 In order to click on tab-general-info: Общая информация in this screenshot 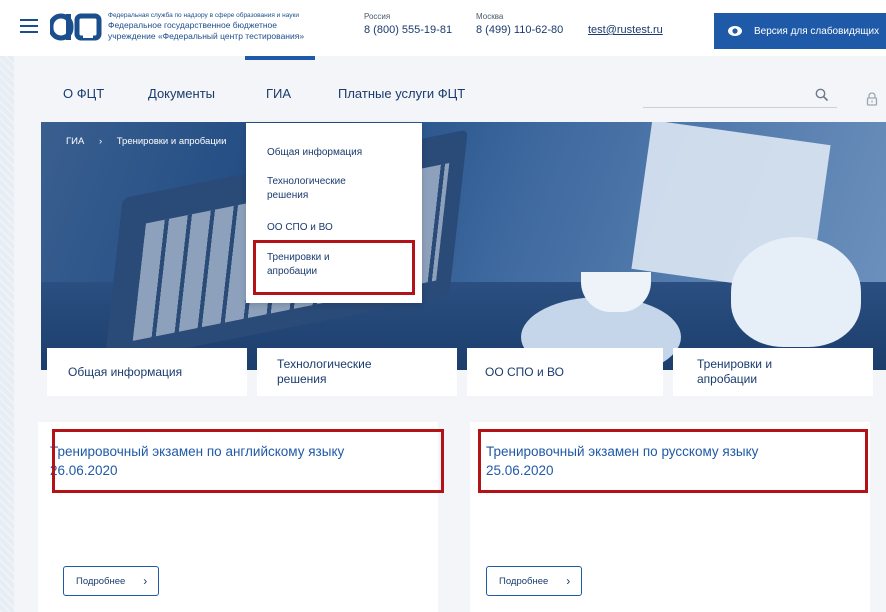, I will do `click(147, 372)`.